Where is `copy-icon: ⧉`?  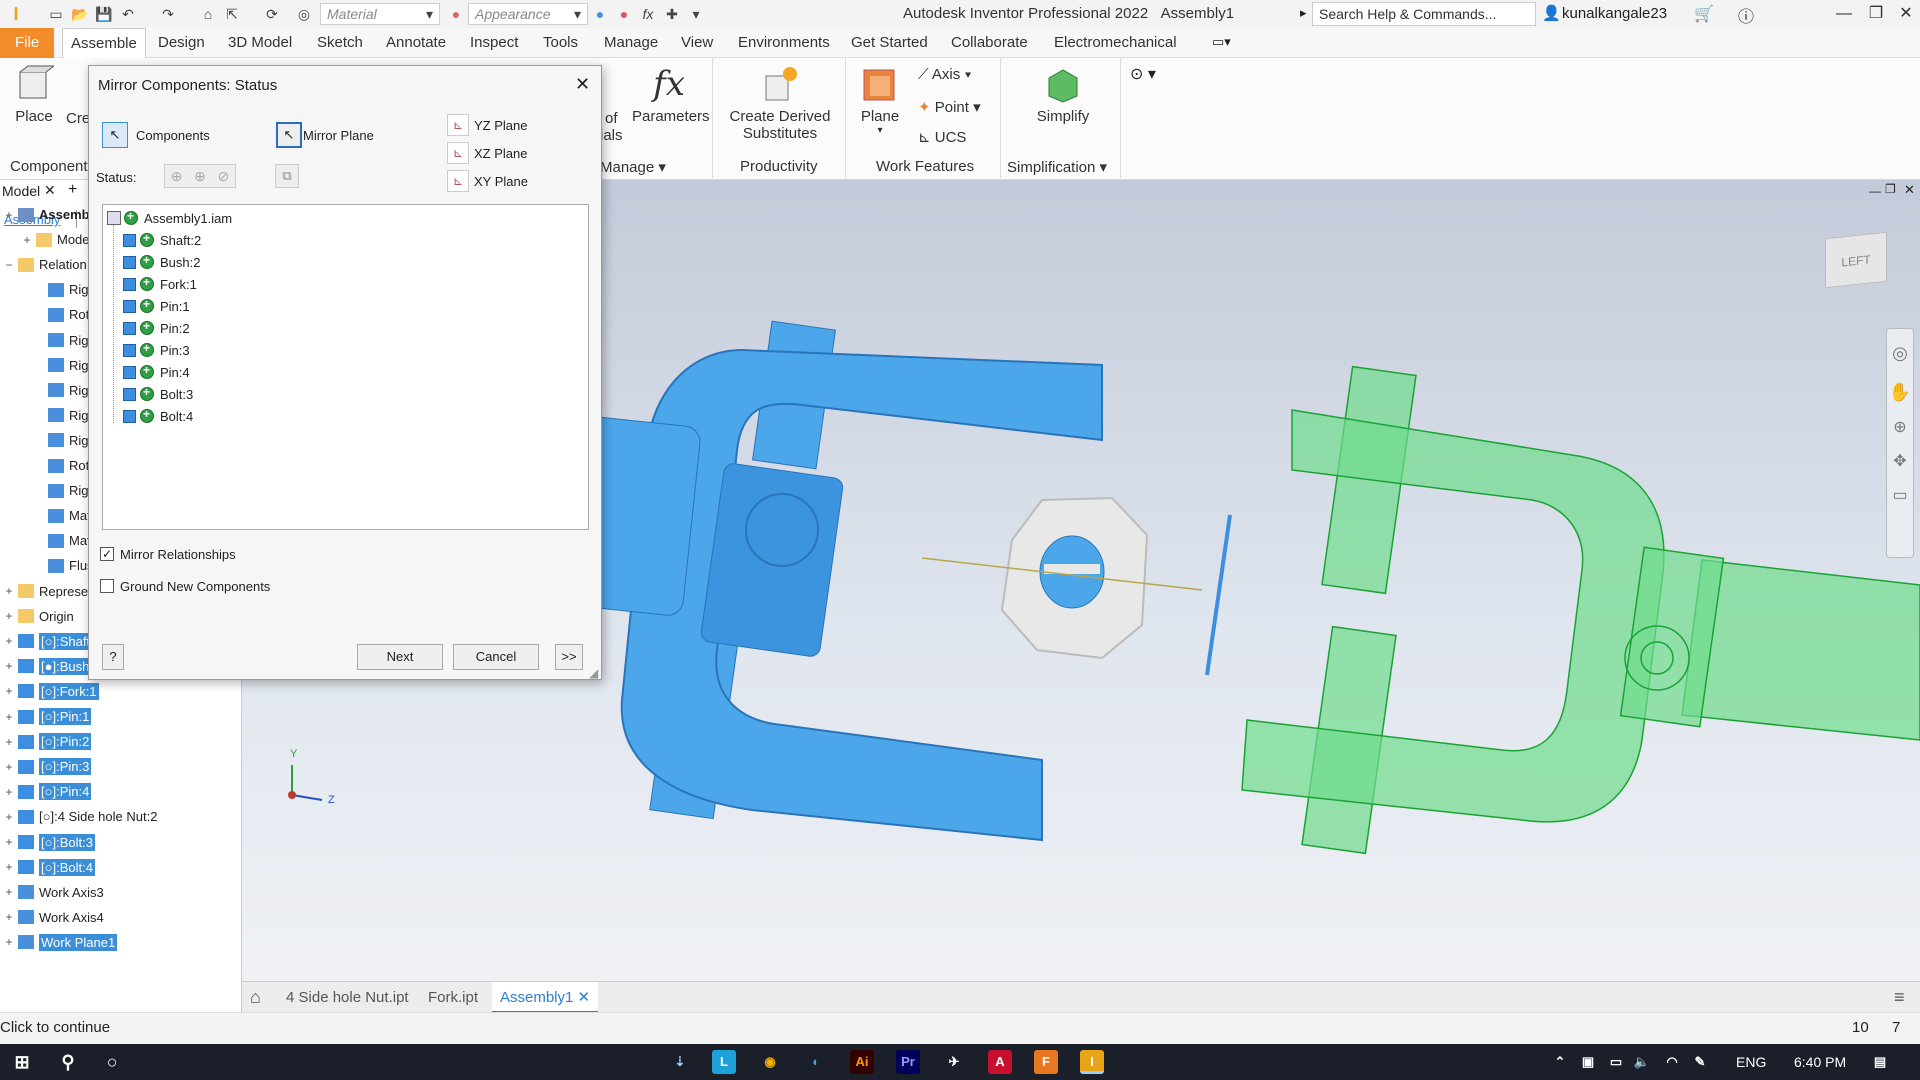
copy-icon: ⧉ is located at coordinates (287, 176).